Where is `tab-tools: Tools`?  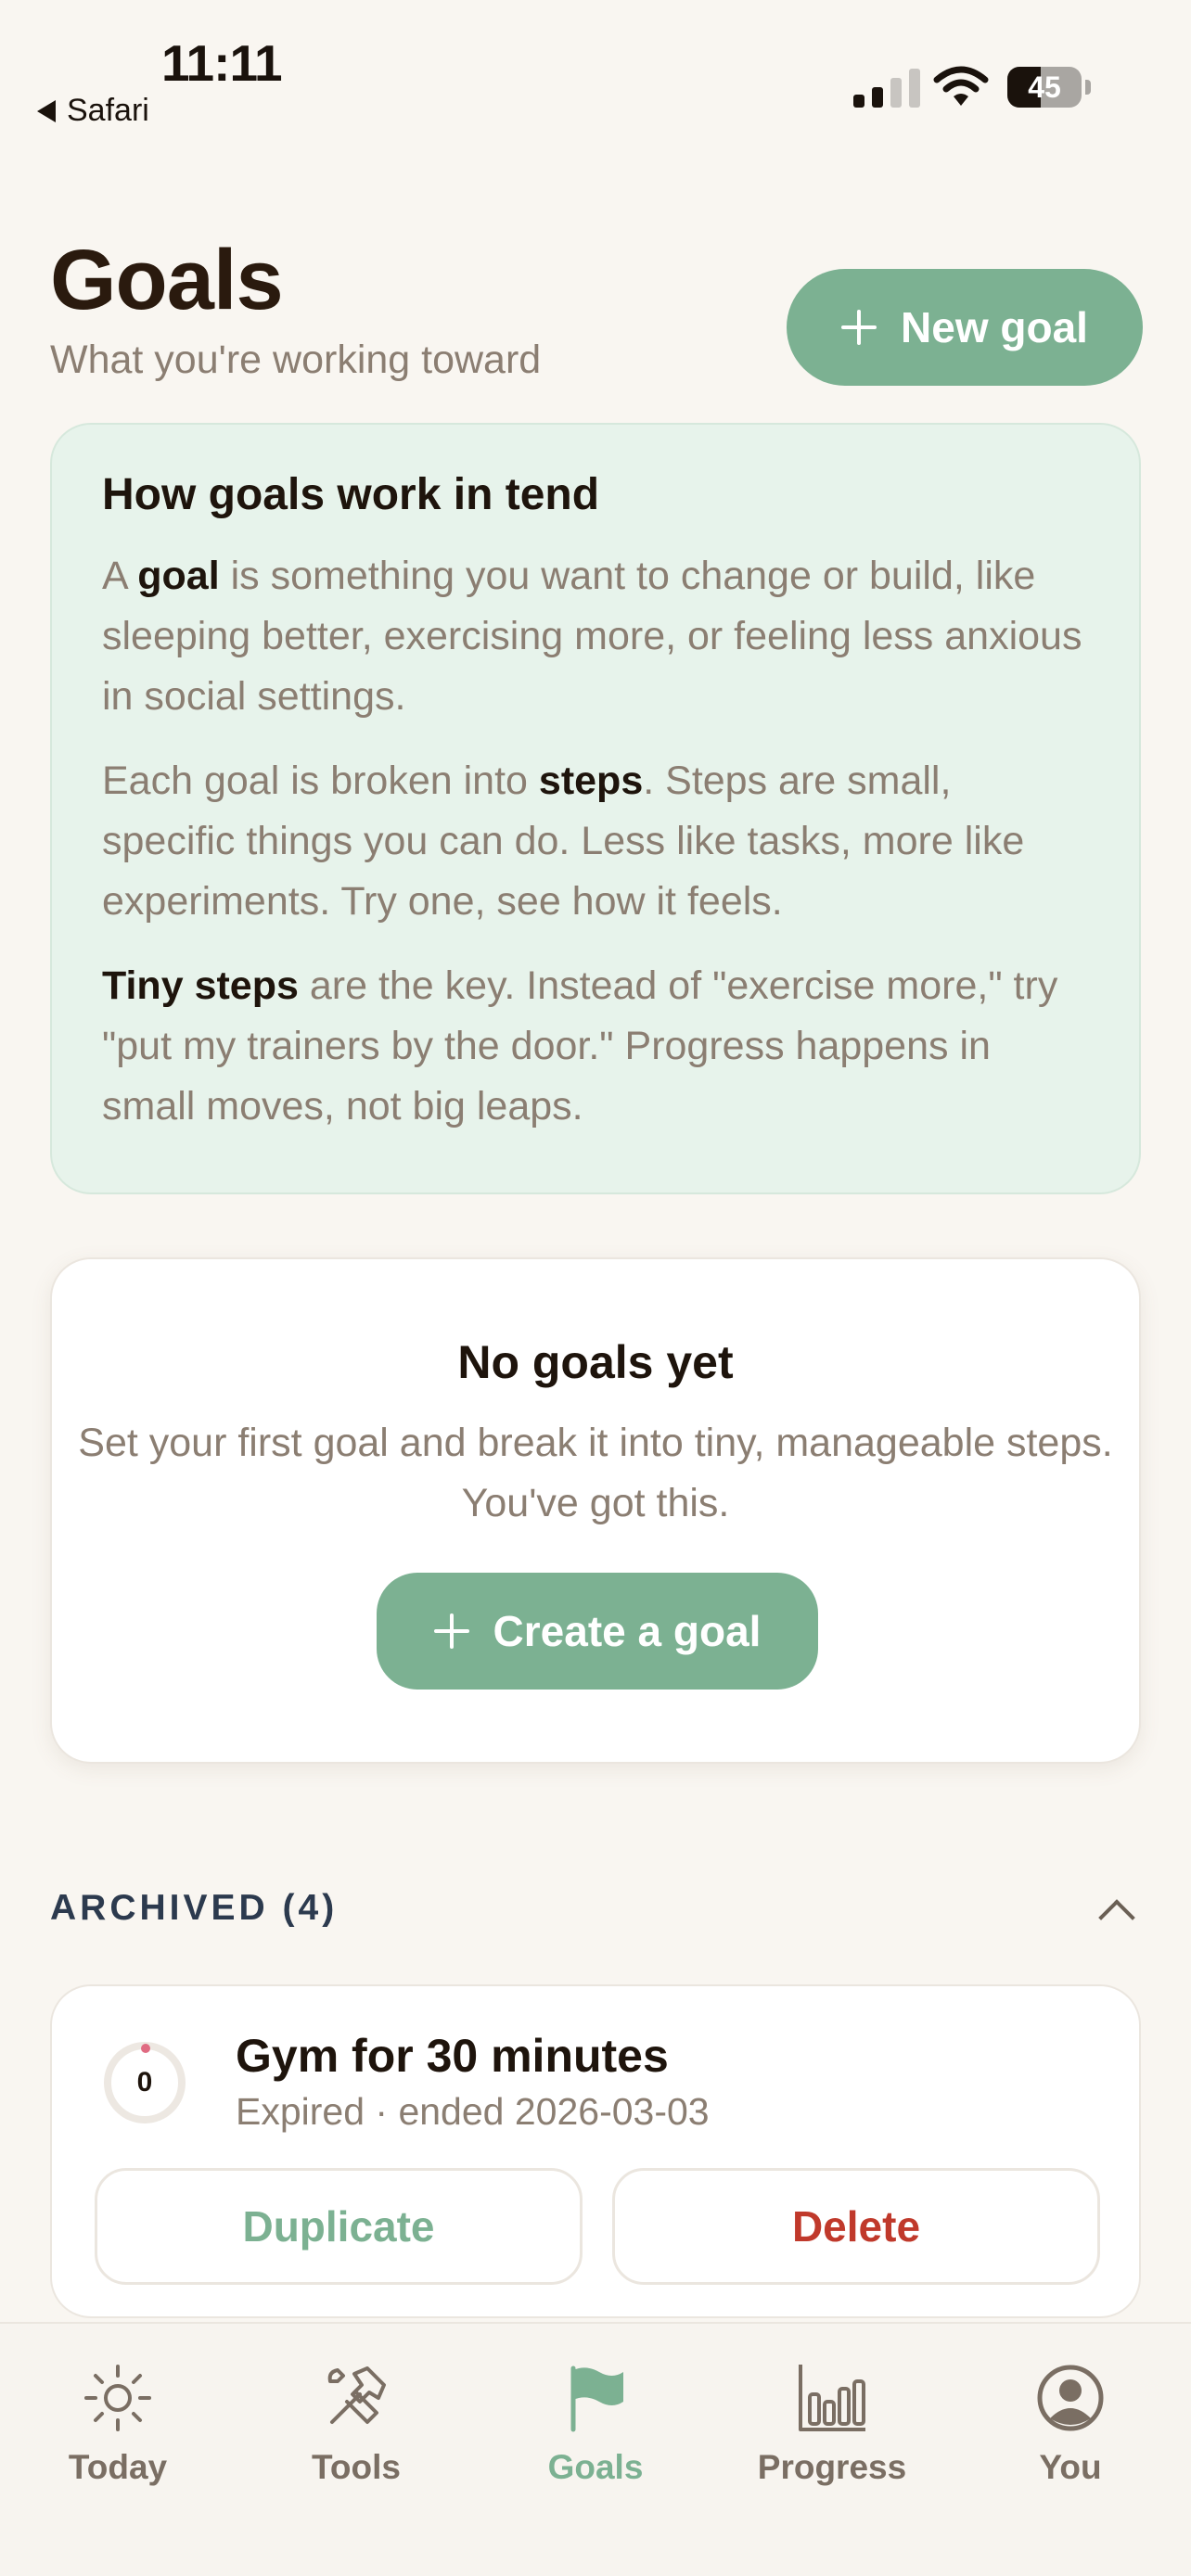 tab-tools: Tools is located at coordinates (356, 2424).